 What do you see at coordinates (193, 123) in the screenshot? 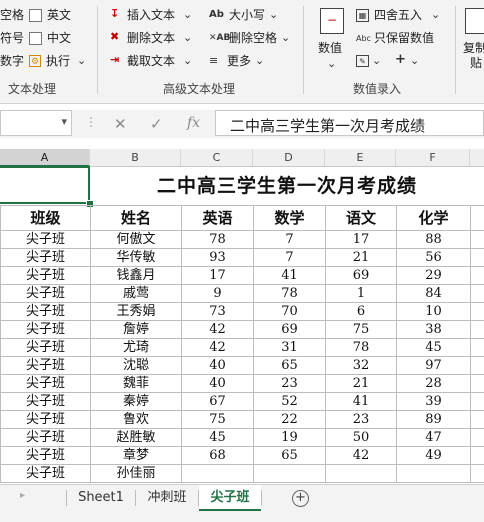
I see `function-icon: fx` at bounding box center [193, 123].